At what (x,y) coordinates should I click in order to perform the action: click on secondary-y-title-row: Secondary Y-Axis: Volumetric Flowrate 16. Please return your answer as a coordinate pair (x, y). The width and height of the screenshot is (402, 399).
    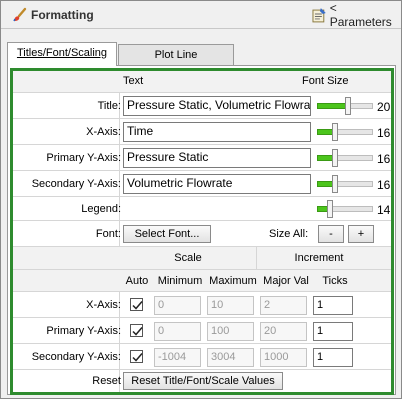
    Looking at the image, I should click on (202, 184).